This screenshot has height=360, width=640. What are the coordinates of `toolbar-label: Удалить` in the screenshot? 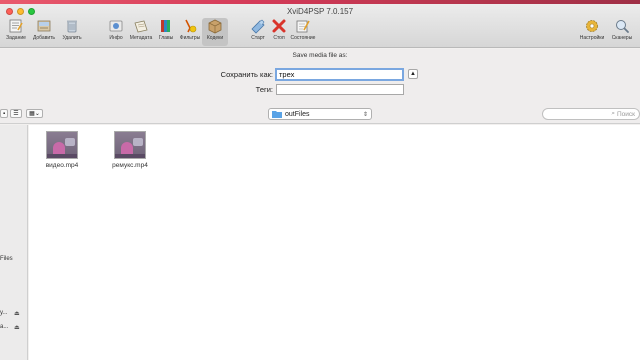 It's located at (72, 38).